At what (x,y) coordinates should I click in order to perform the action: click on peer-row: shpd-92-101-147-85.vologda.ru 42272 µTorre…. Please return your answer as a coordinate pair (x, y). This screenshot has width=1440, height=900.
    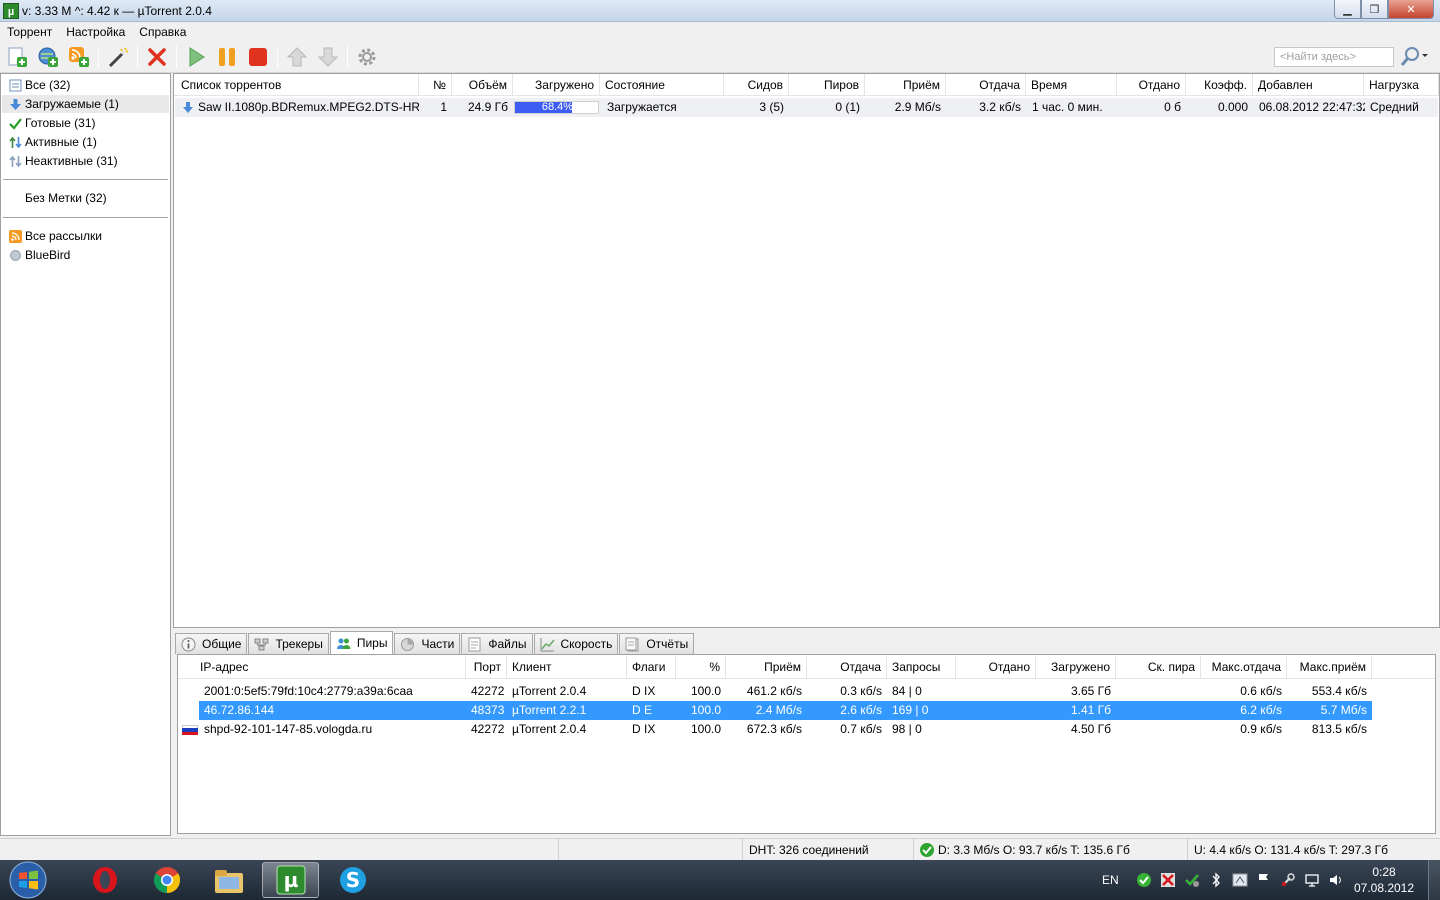
    Looking at the image, I should click on (777, 729).